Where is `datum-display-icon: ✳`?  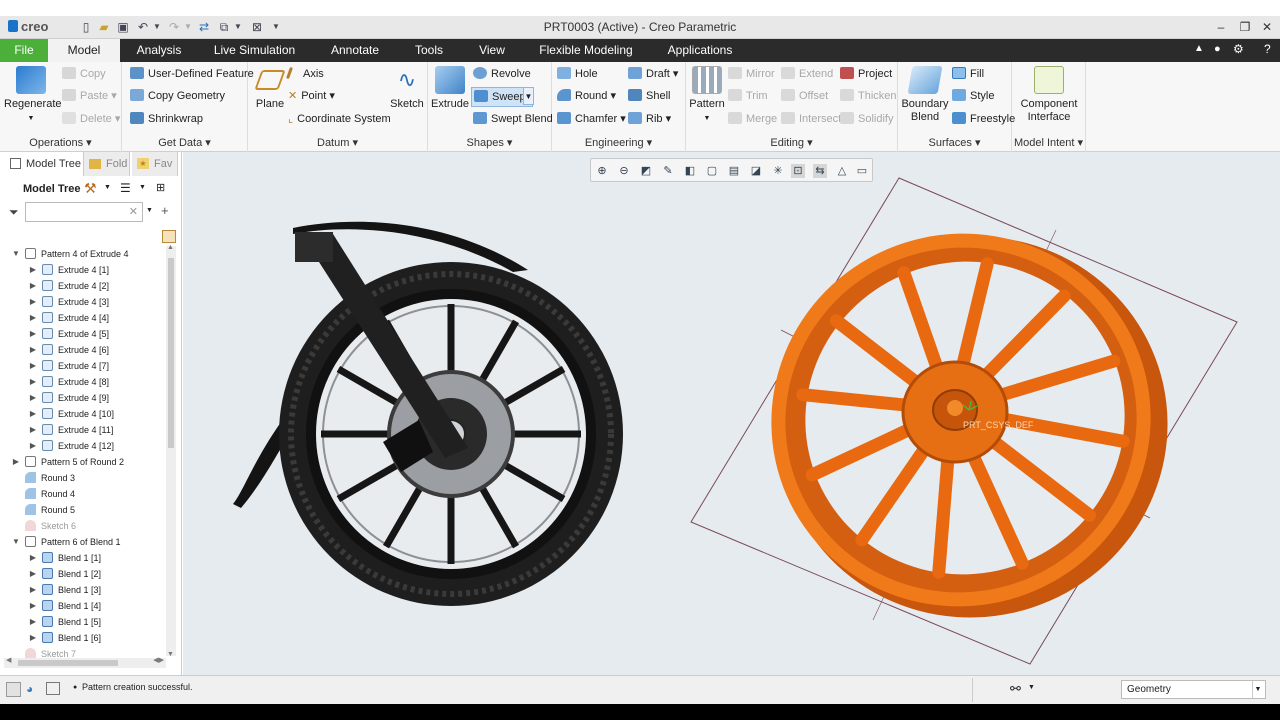 datum-display-icon: ✳ is located at coordinates (778, 171).